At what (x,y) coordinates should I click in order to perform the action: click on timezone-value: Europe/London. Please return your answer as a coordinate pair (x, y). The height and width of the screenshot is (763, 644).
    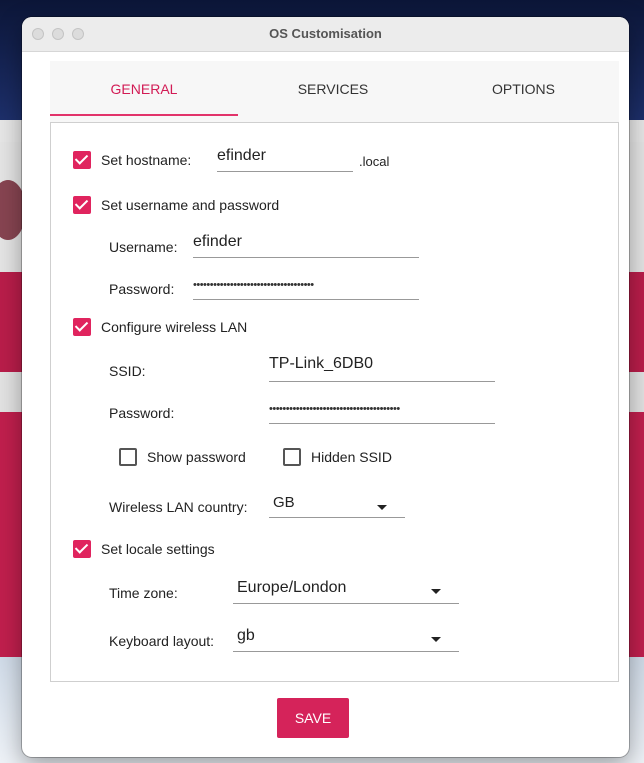
    Looking at the image, I should click on (292, 587).